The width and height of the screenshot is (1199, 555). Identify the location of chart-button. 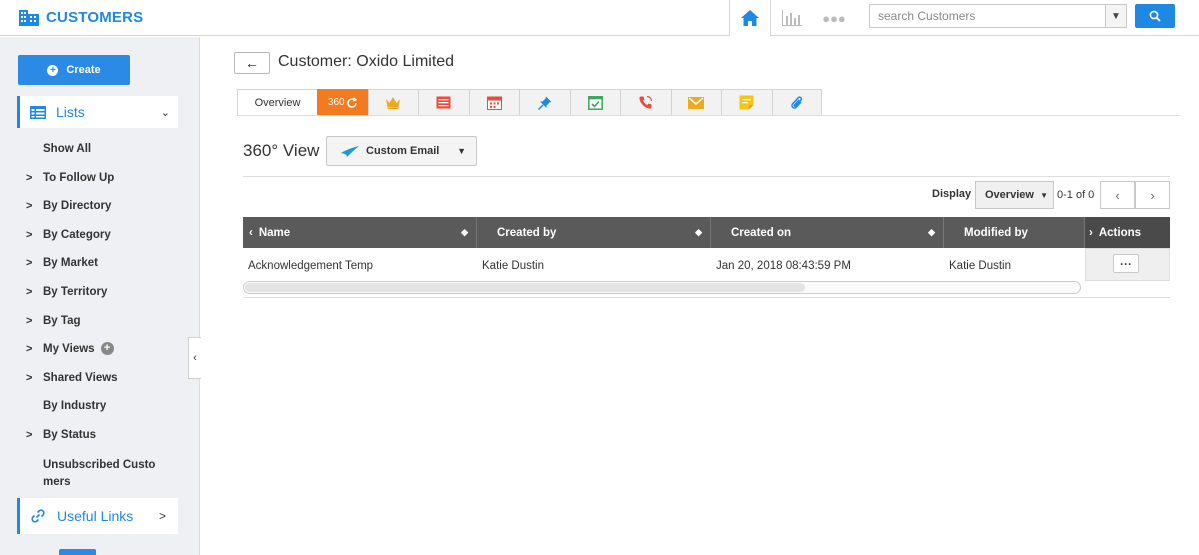
(792, 18).